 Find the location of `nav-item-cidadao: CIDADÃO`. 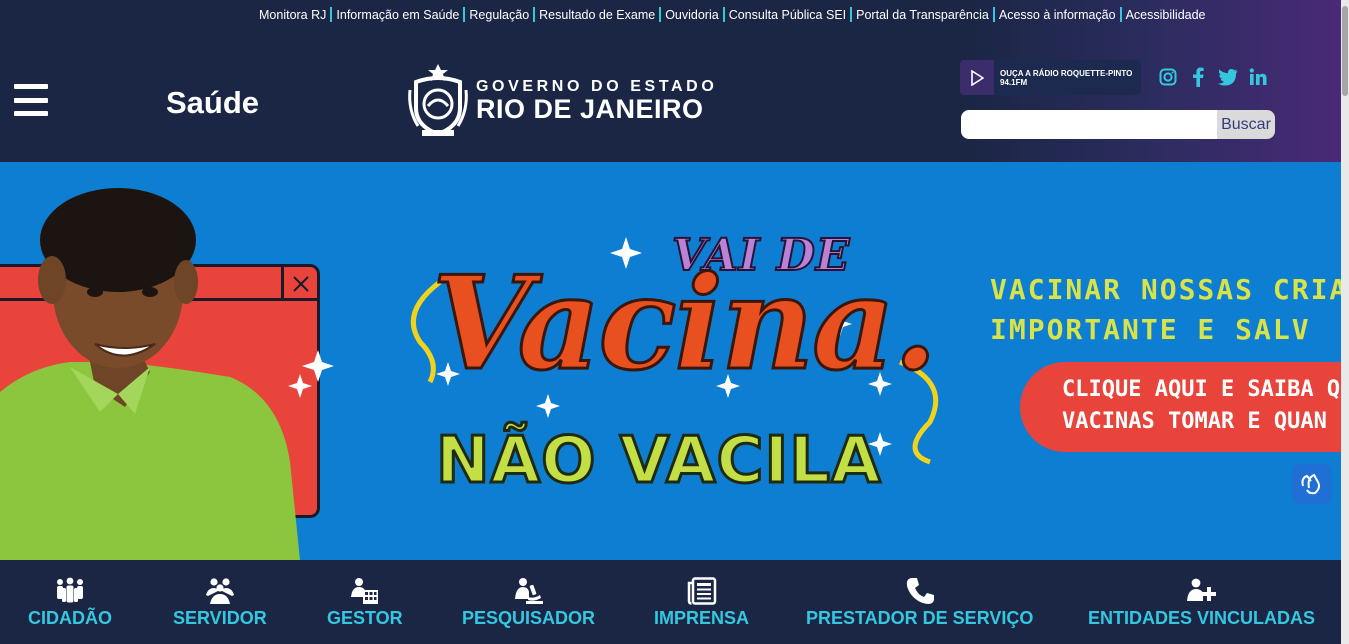

nav-item-cidadao: CIDADÃO is located at coordinates (70, 602).